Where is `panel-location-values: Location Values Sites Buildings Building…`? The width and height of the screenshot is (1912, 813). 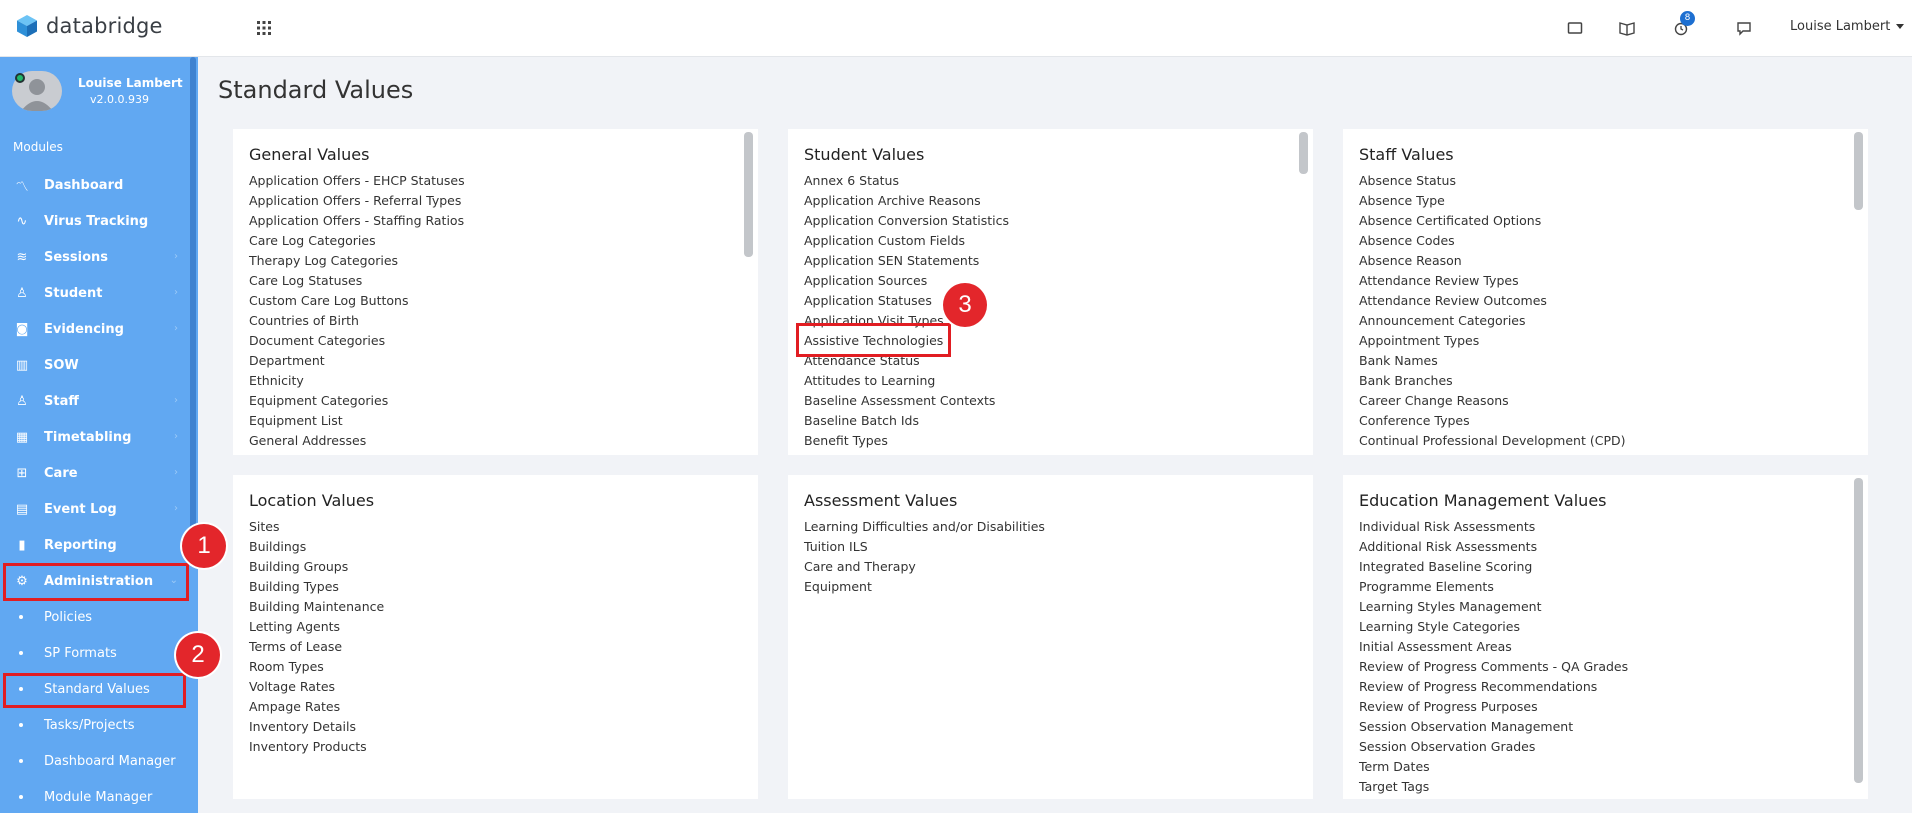 panel-location-values: Location Values Sites Buildings Building… is located at coordinates (495, 637).